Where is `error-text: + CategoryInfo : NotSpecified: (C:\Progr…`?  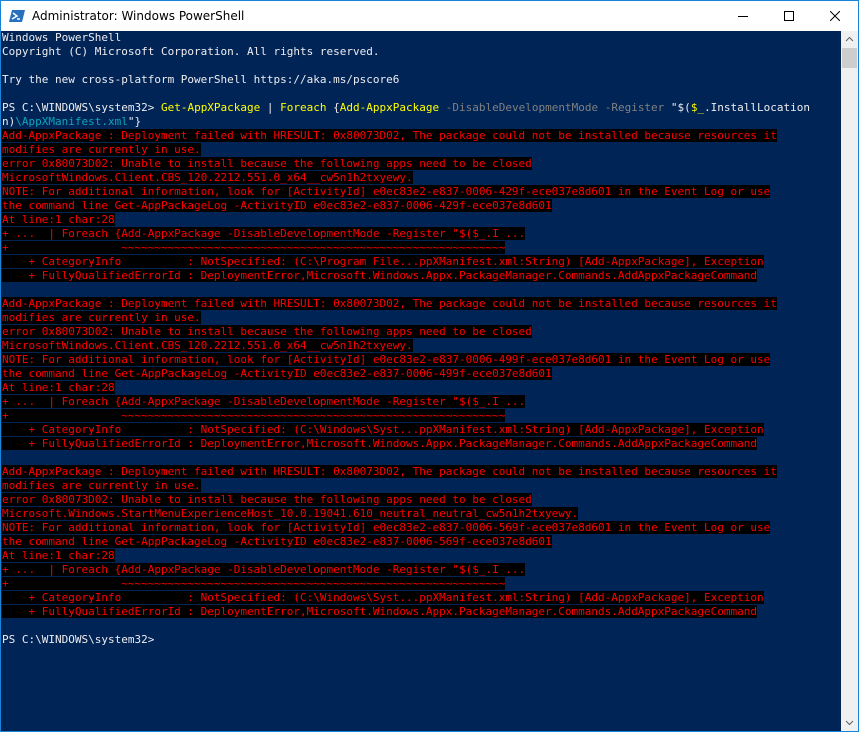 error-text: + CategoryInfo : NotSpecified: (C:\Progr… is located at coordinates (383, 261).